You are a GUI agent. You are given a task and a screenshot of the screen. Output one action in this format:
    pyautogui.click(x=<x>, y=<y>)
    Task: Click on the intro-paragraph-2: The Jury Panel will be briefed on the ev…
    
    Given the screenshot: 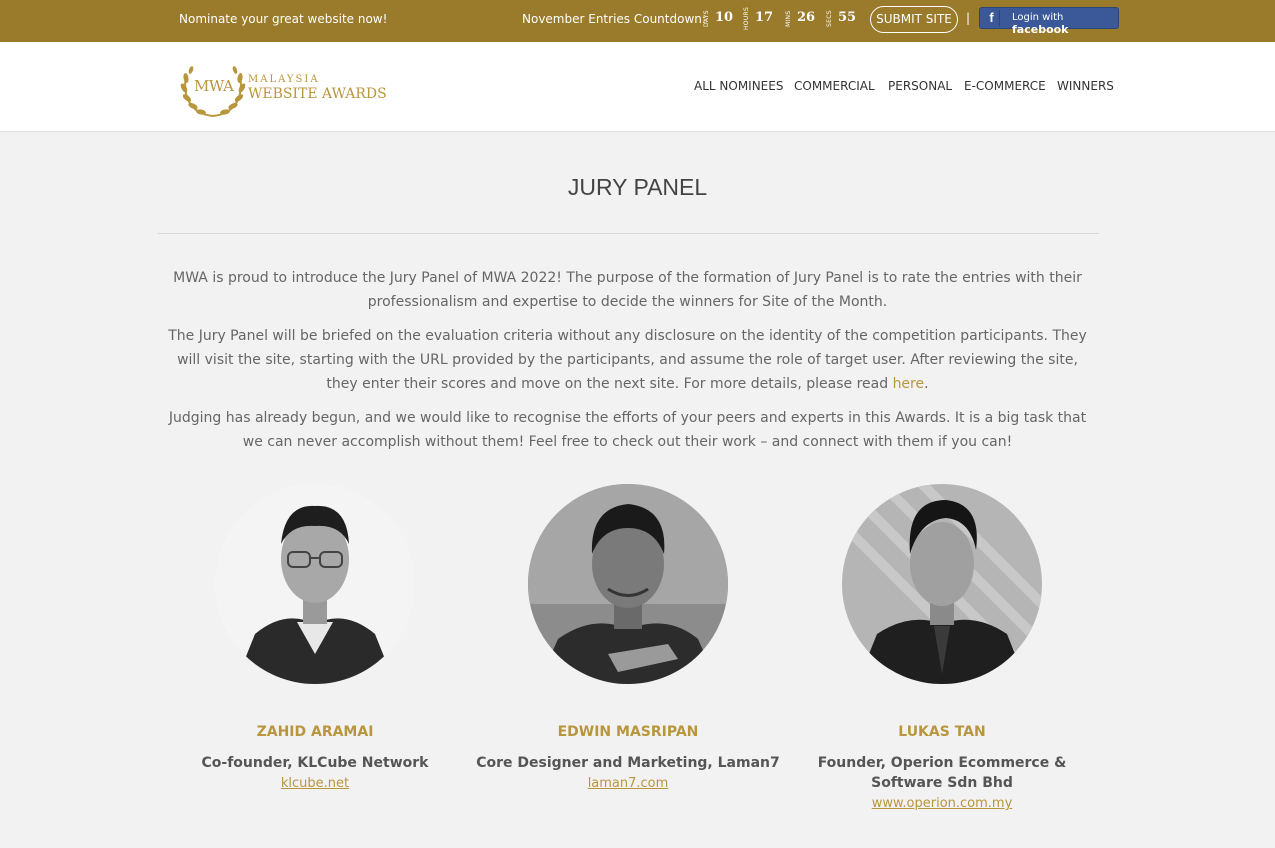 What is the action you would take?
    pyautogui.click(x=627, y=360)
    